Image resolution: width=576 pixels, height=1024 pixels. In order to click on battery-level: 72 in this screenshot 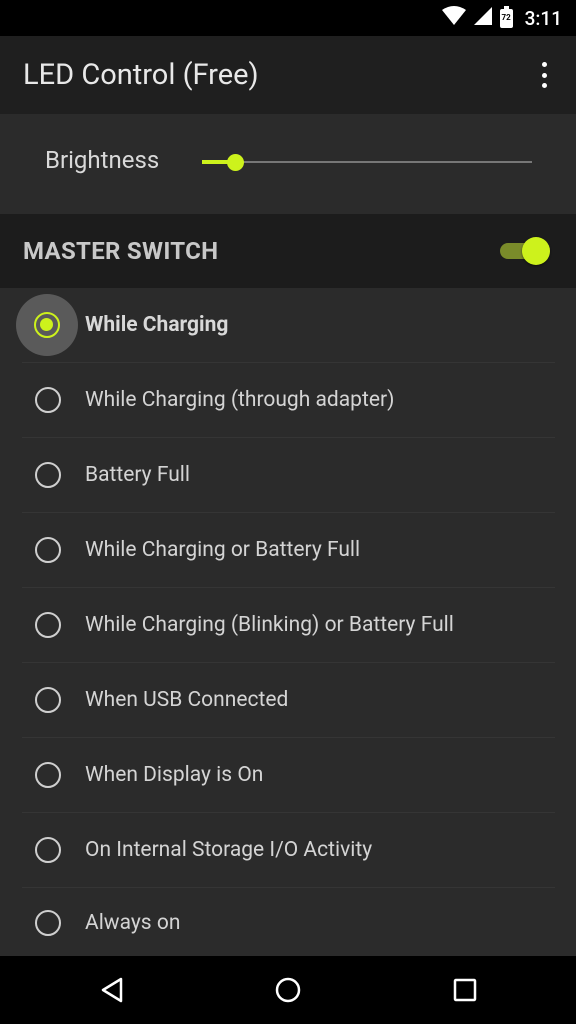, I will do `click(506, 17)`.